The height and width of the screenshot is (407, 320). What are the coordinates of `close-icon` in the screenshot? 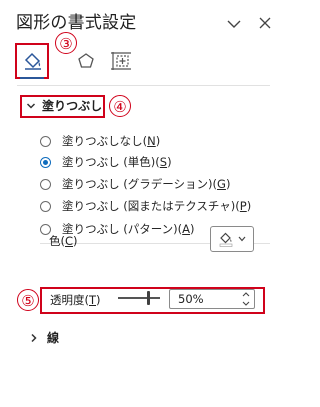 It's located at (265, 23).